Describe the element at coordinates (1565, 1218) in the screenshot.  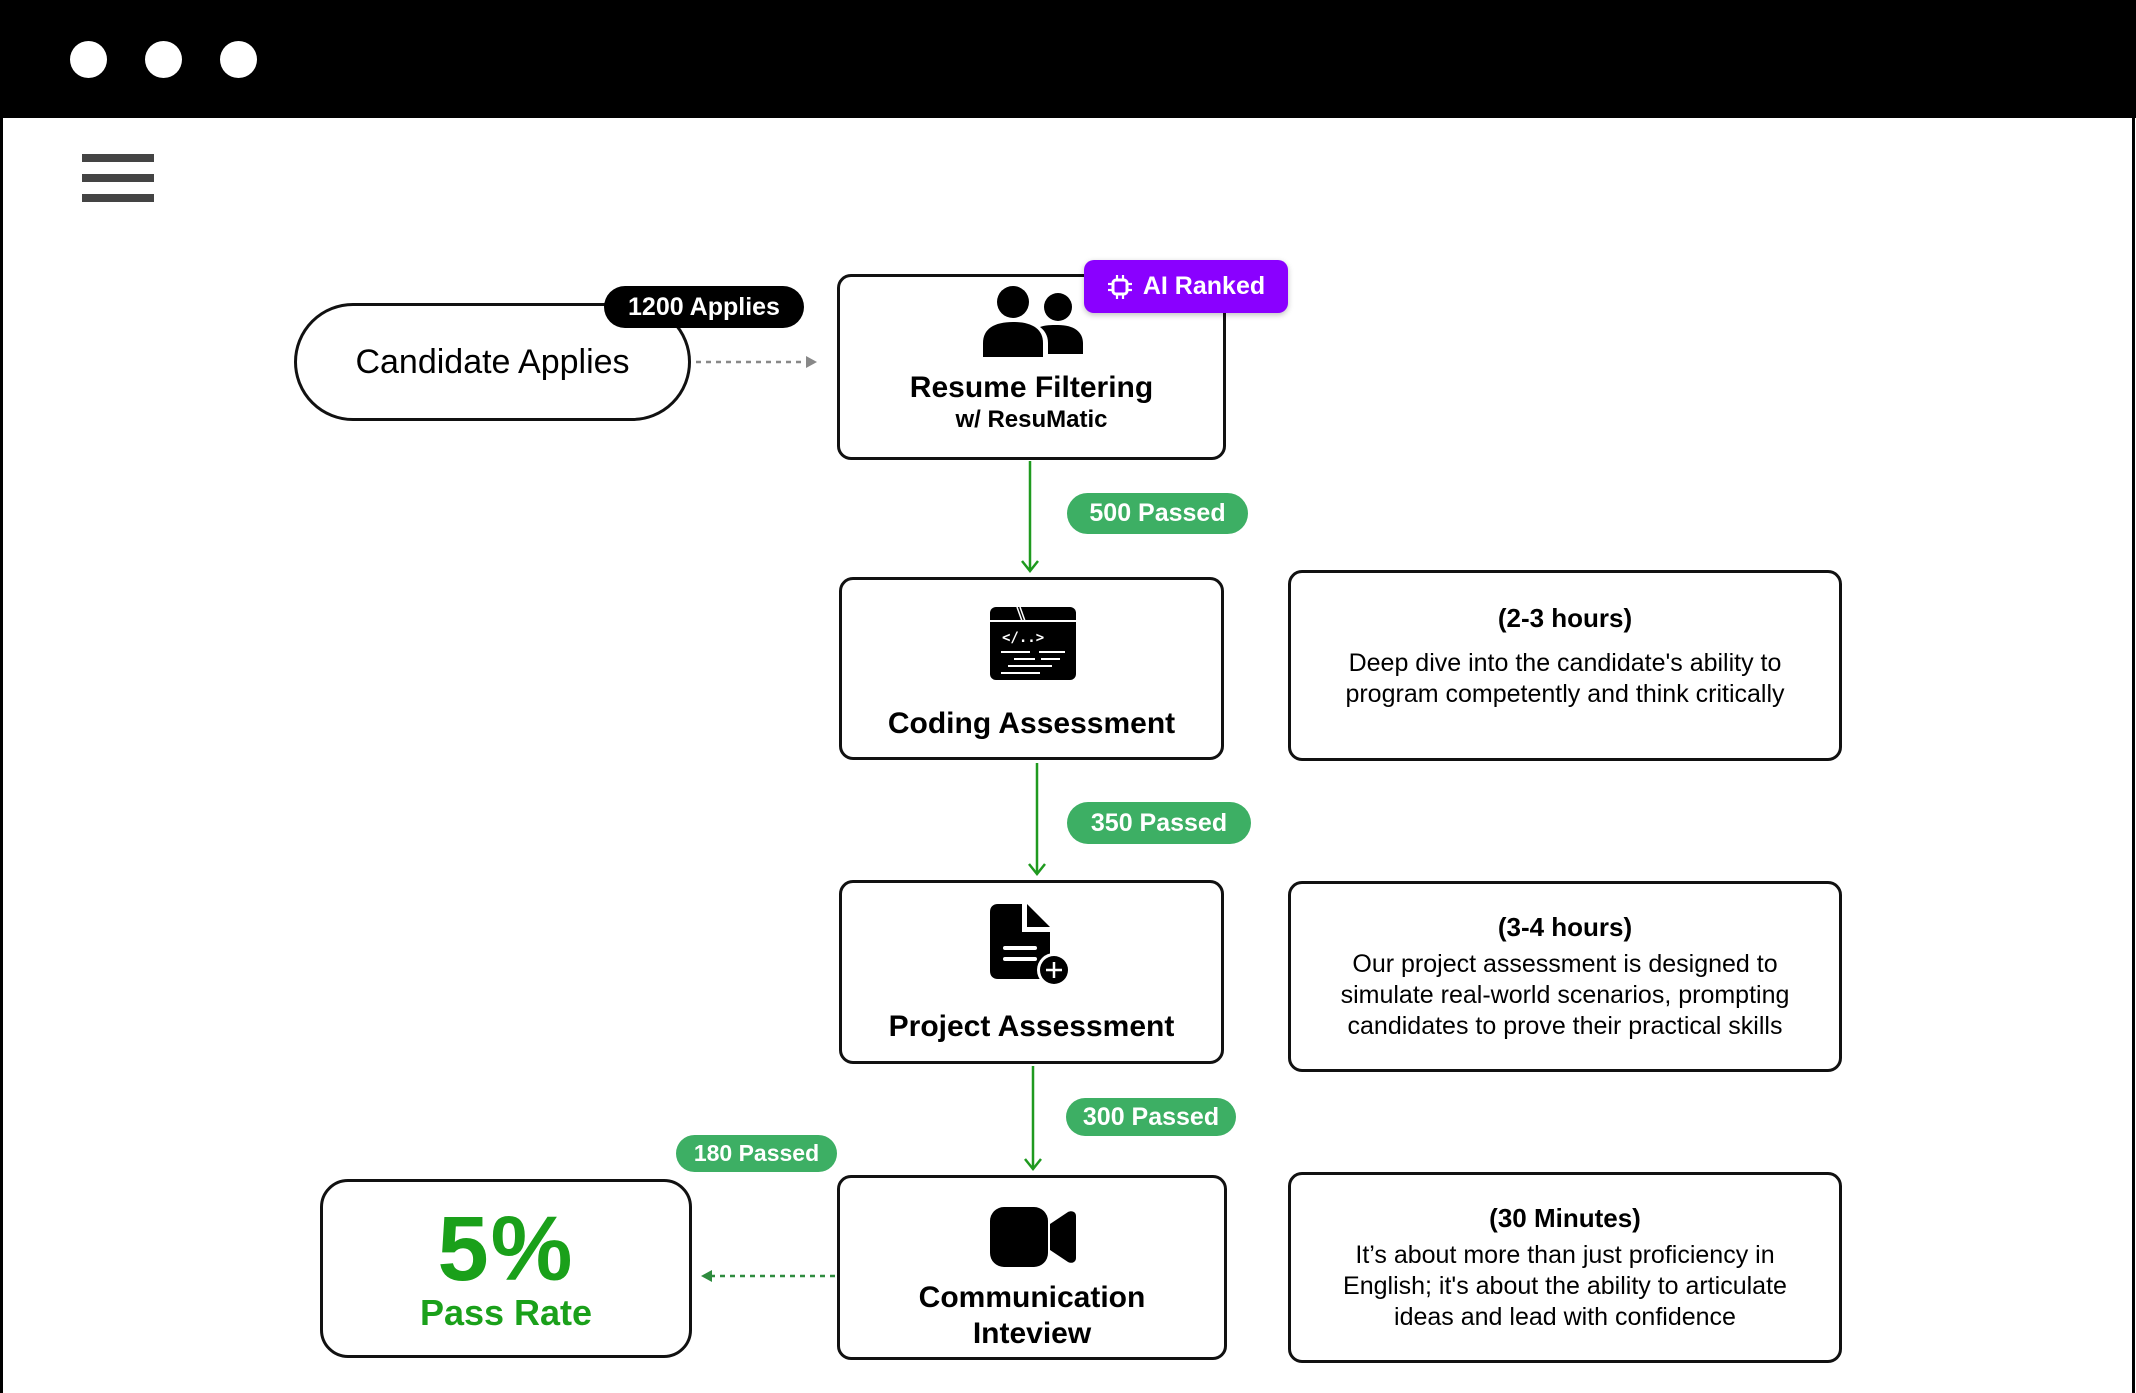
I see `description-duration: (30 Minutes)` at that location.